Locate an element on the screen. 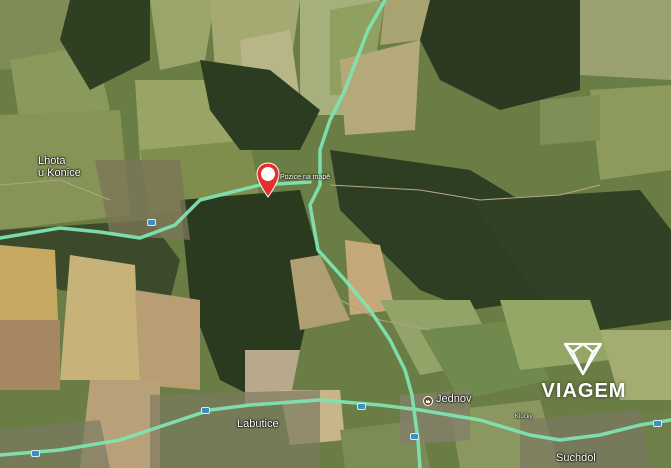 Image resolution: width=671 pixels, height=468 pixels. logo-text: VIAGEM is located at coordinates (584, 391).